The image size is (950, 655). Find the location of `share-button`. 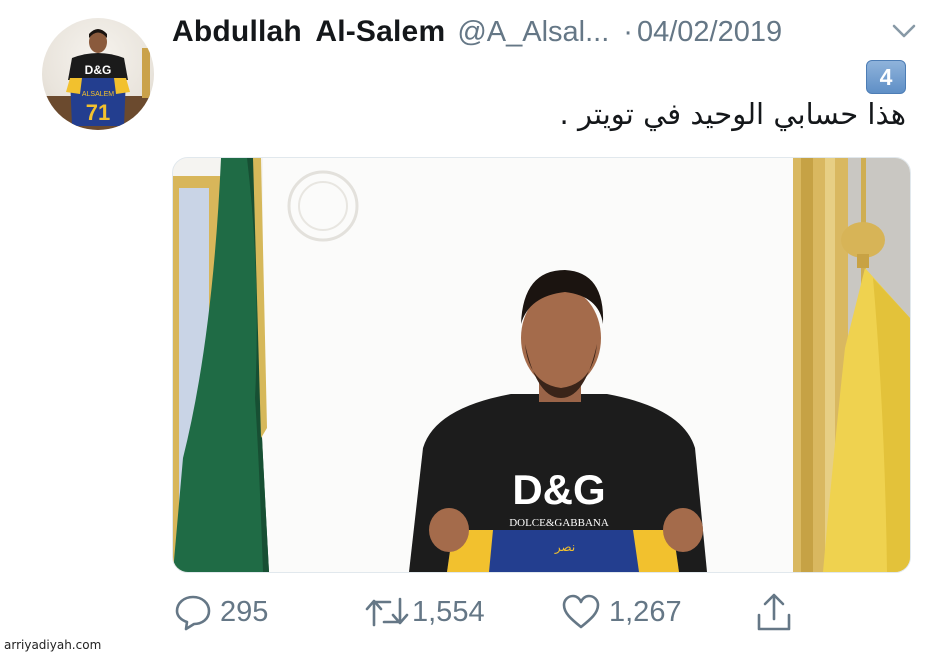

share-button is located at coordinates (774, 612).